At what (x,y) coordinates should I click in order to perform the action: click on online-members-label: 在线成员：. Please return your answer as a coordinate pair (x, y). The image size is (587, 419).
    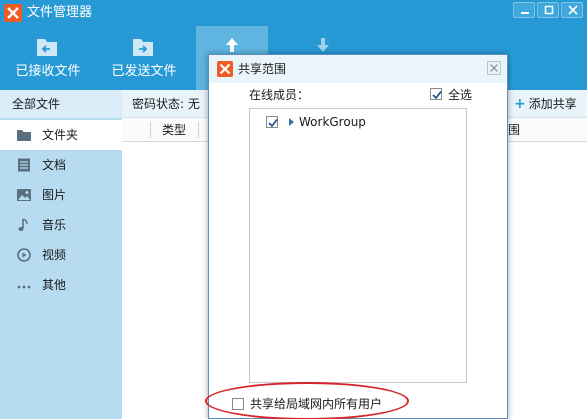
    Looking at the image, I should click on (279, 95).